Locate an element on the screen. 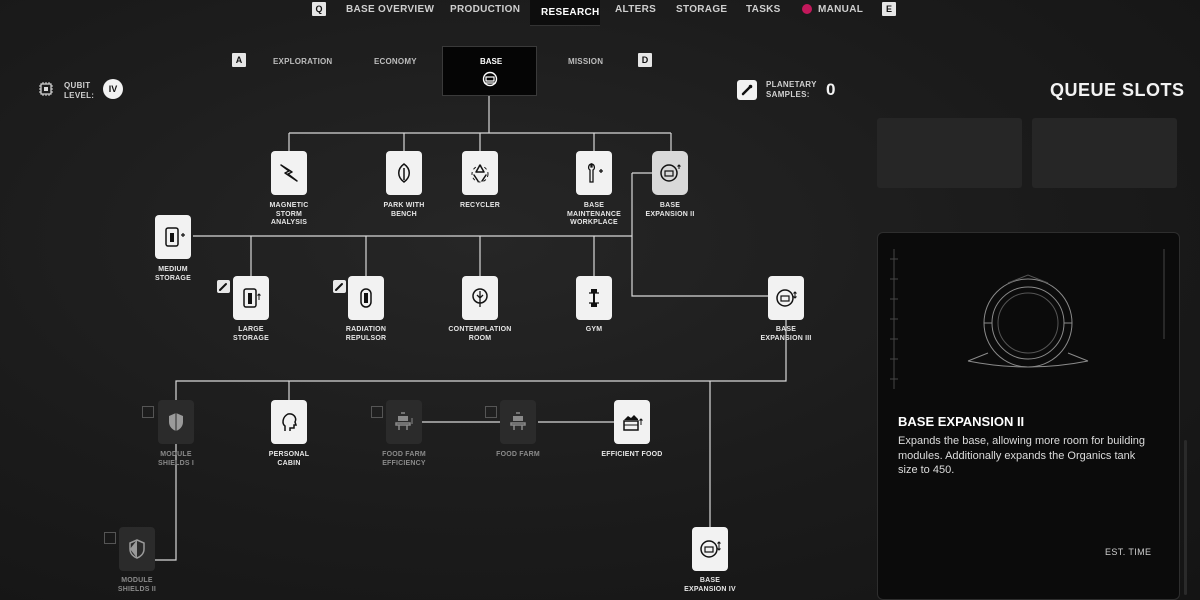  node-food-farm-efficiency is located at coordinates (404, 422).